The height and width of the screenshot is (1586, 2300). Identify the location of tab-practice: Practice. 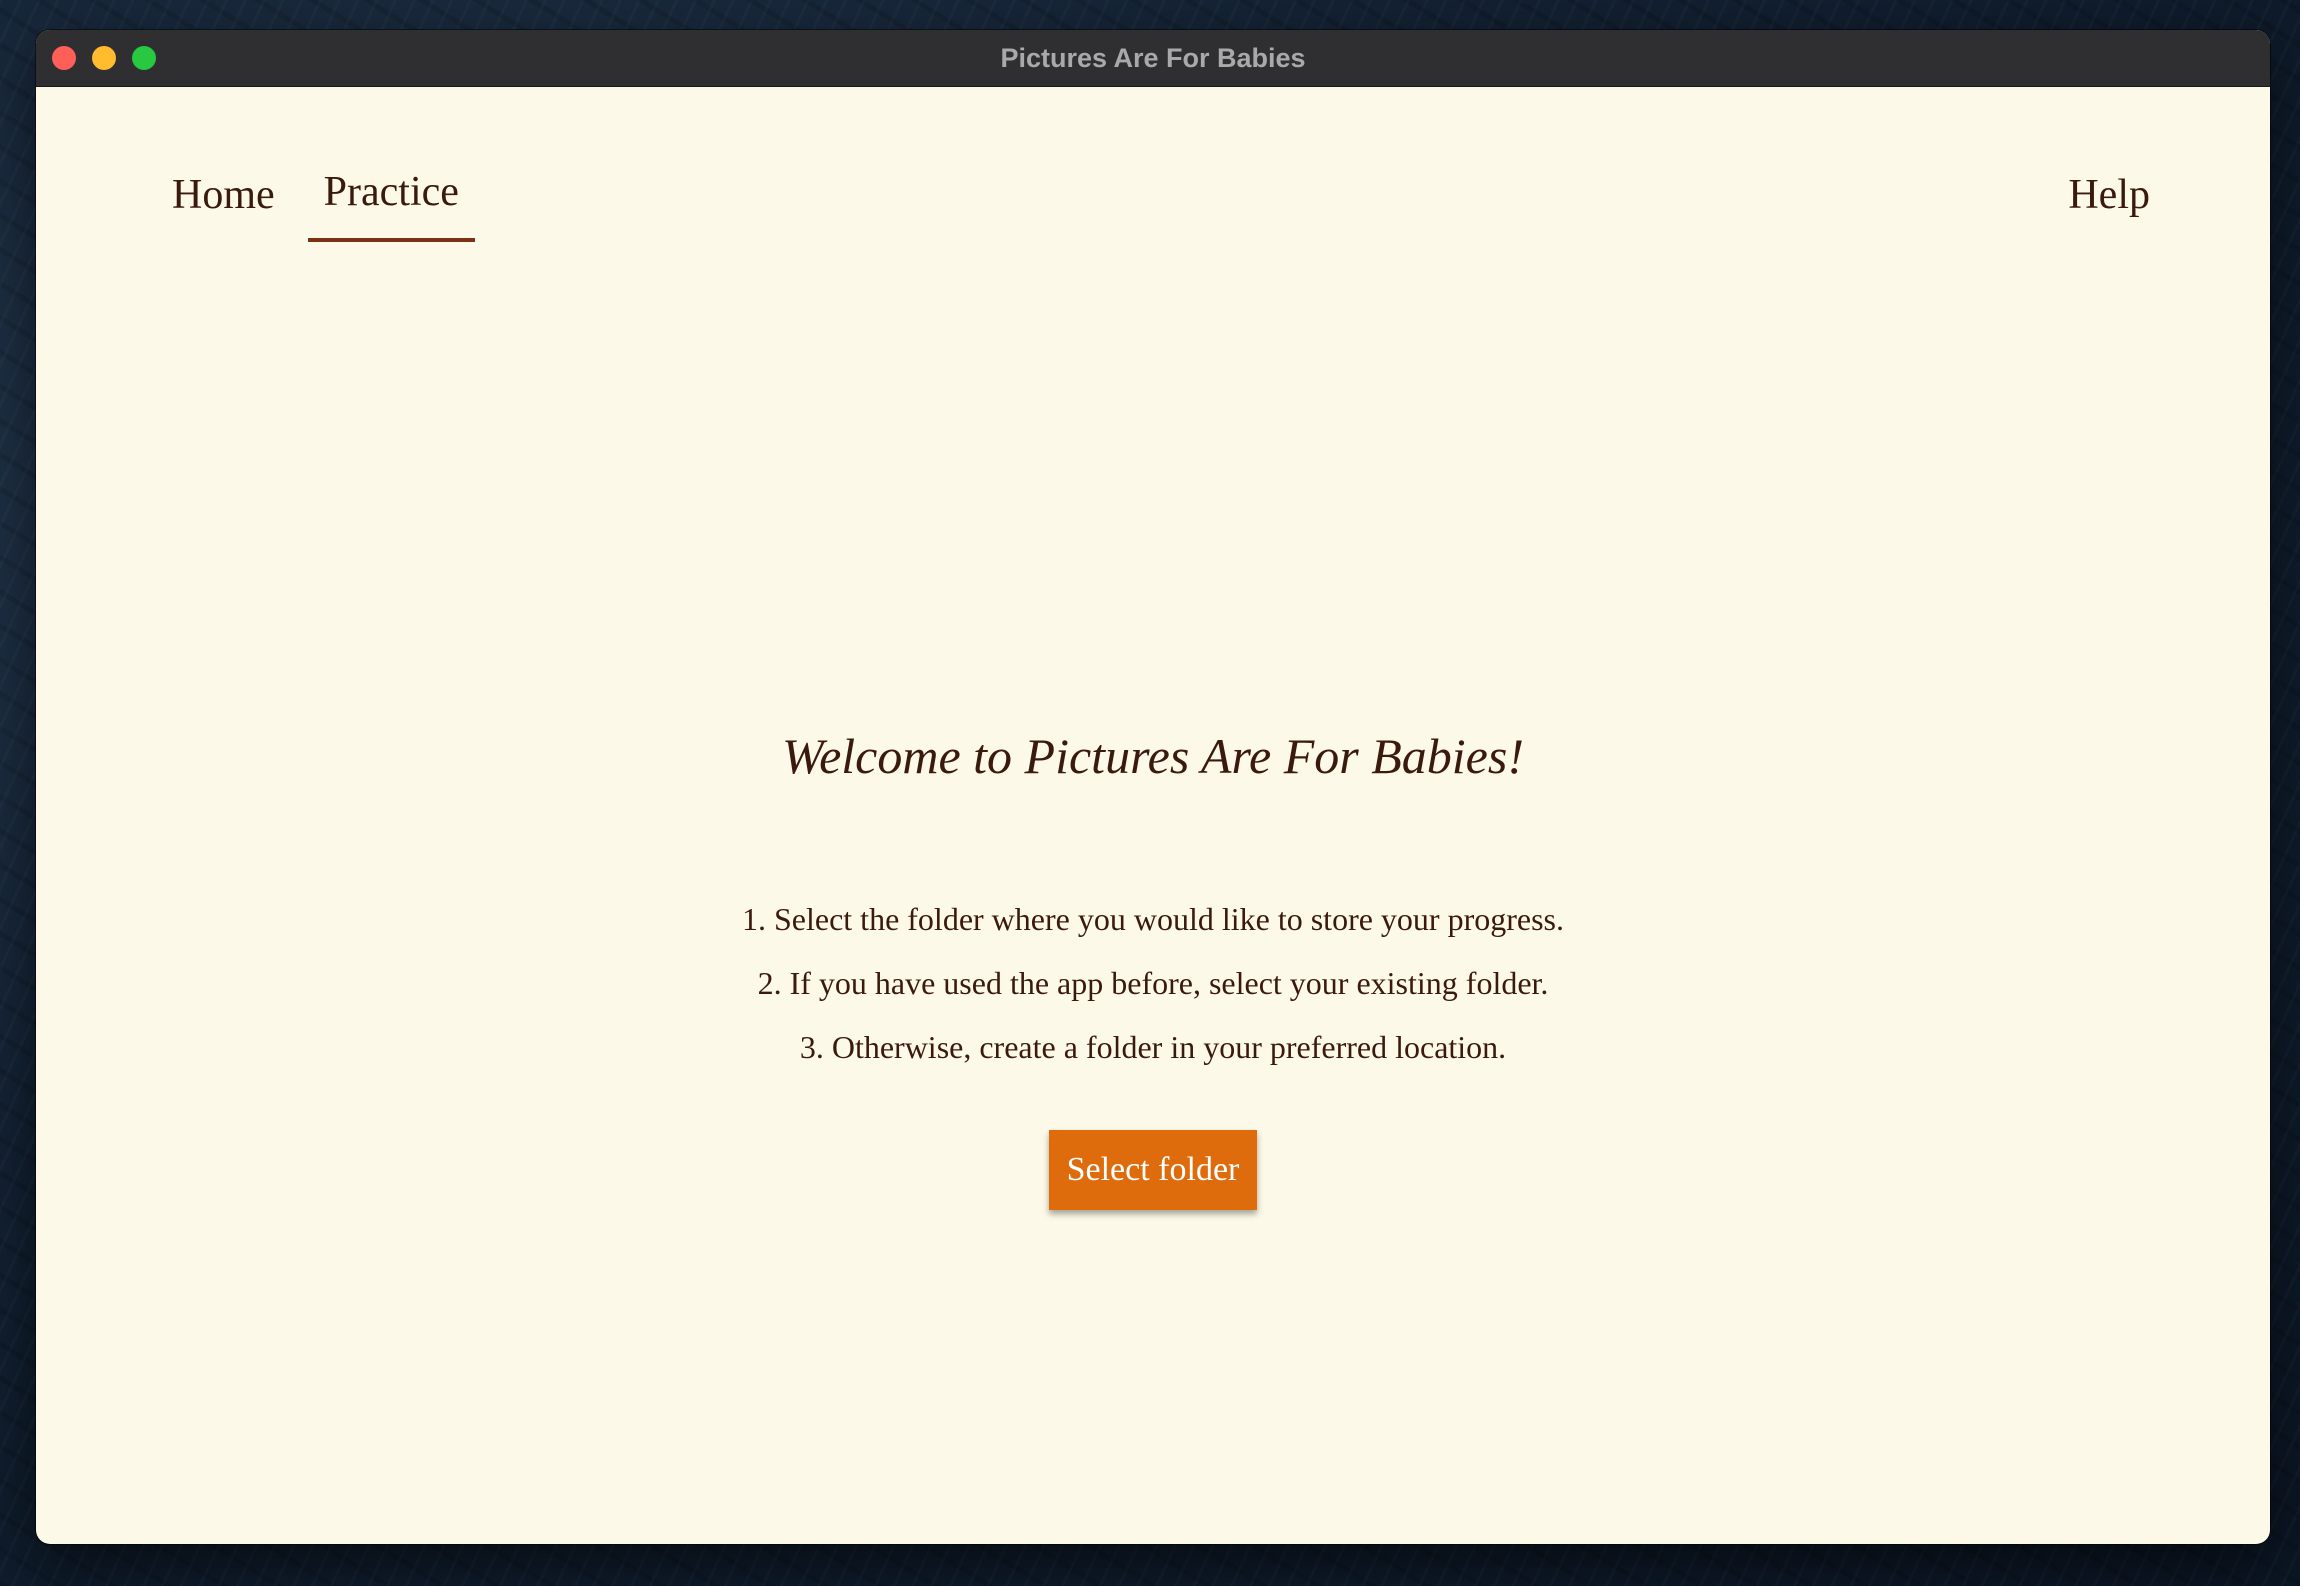
(391, 205).